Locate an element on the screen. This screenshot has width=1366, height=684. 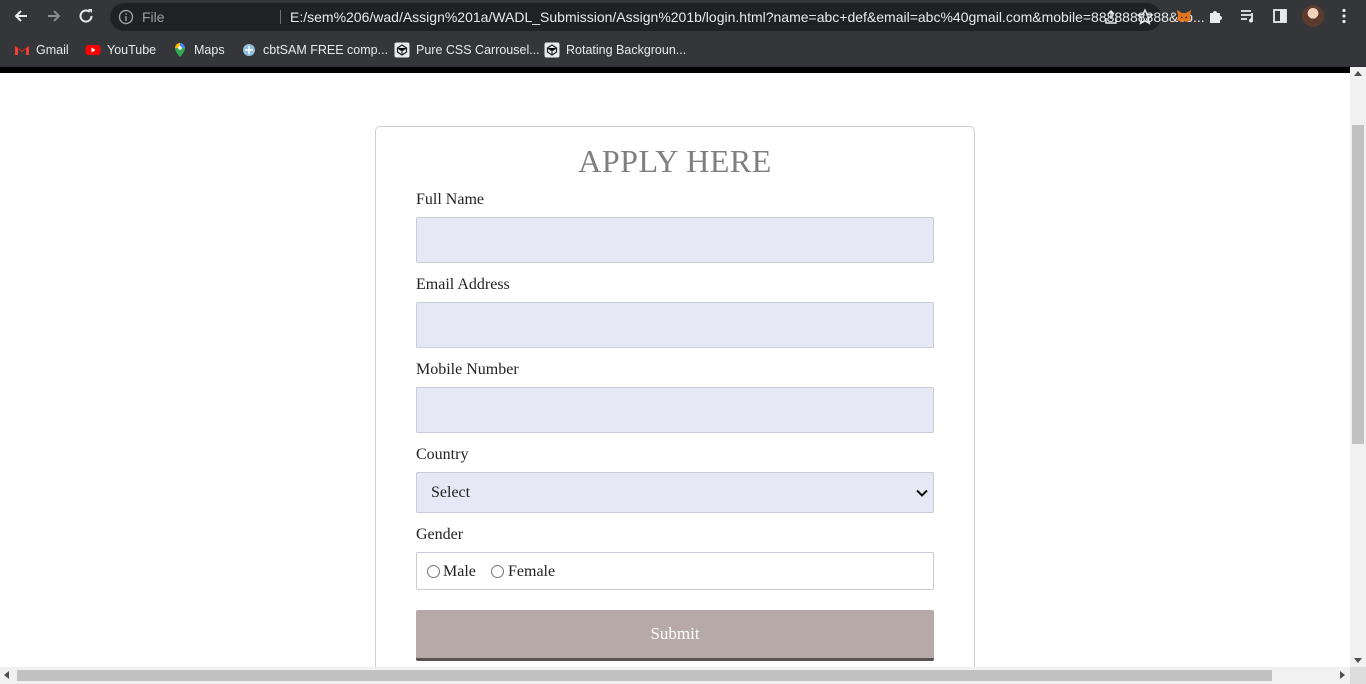
full-name-label: Full Name is located at coordinates (450, 199).